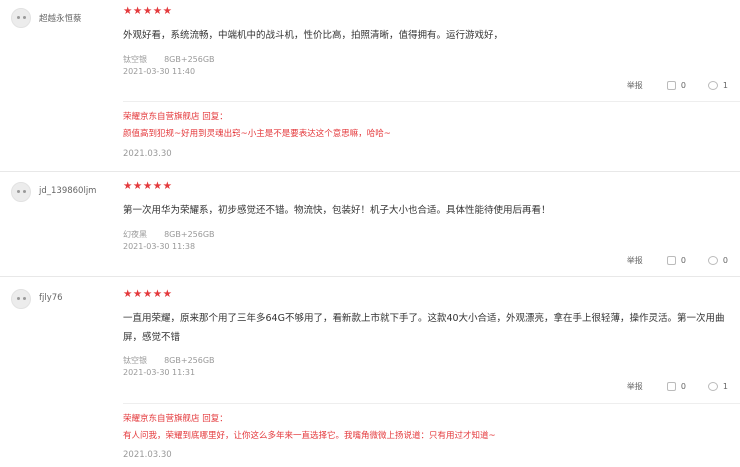 This screenshot has width=740, height=467. What do you see at coordinates (60, 18) in the screenshot?
I see `username: 超越永恒蔡` at bounding box center [60, 18].